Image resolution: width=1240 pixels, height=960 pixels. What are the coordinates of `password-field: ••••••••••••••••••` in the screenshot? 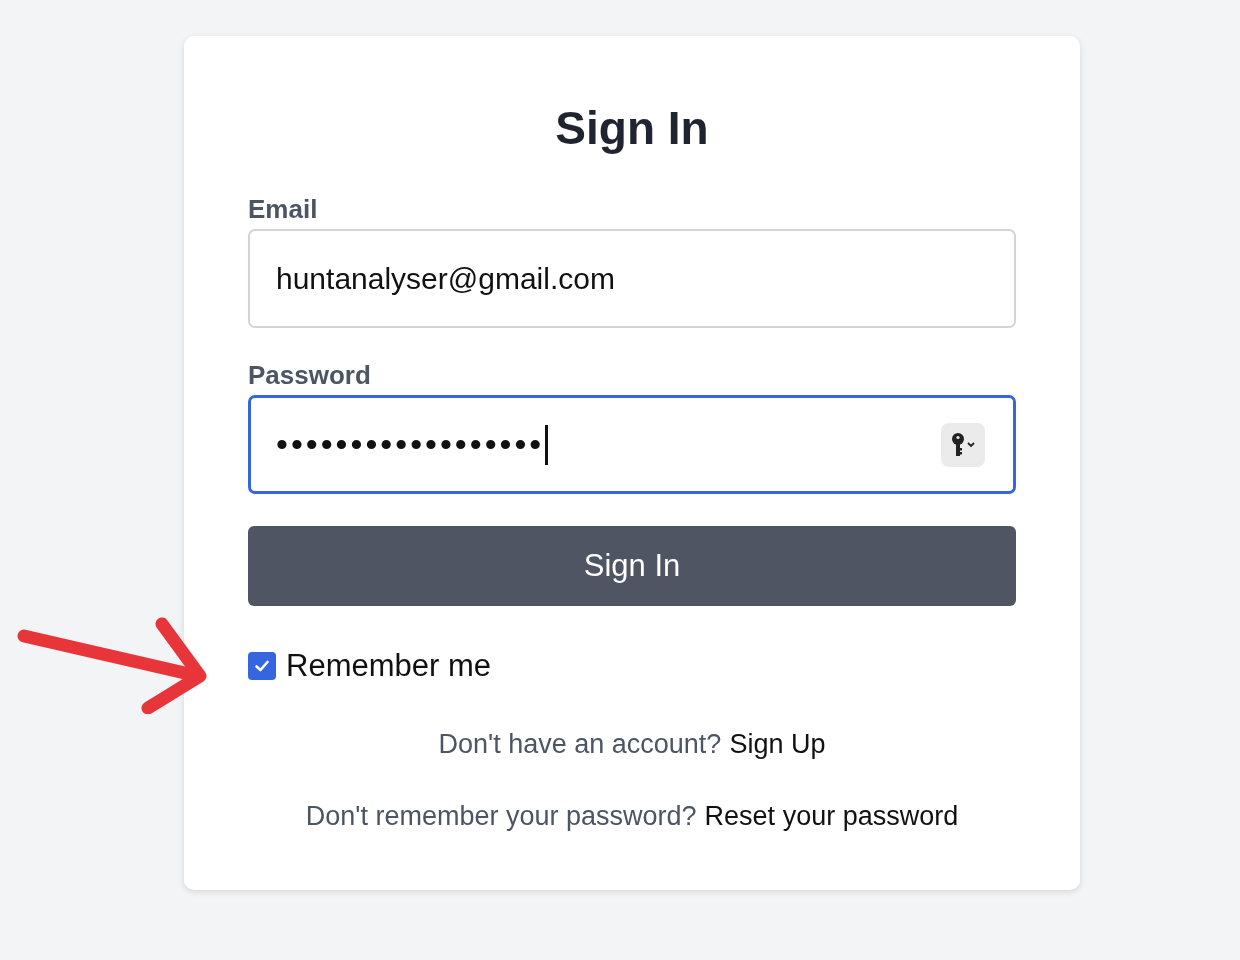 It's located at (632, 444).